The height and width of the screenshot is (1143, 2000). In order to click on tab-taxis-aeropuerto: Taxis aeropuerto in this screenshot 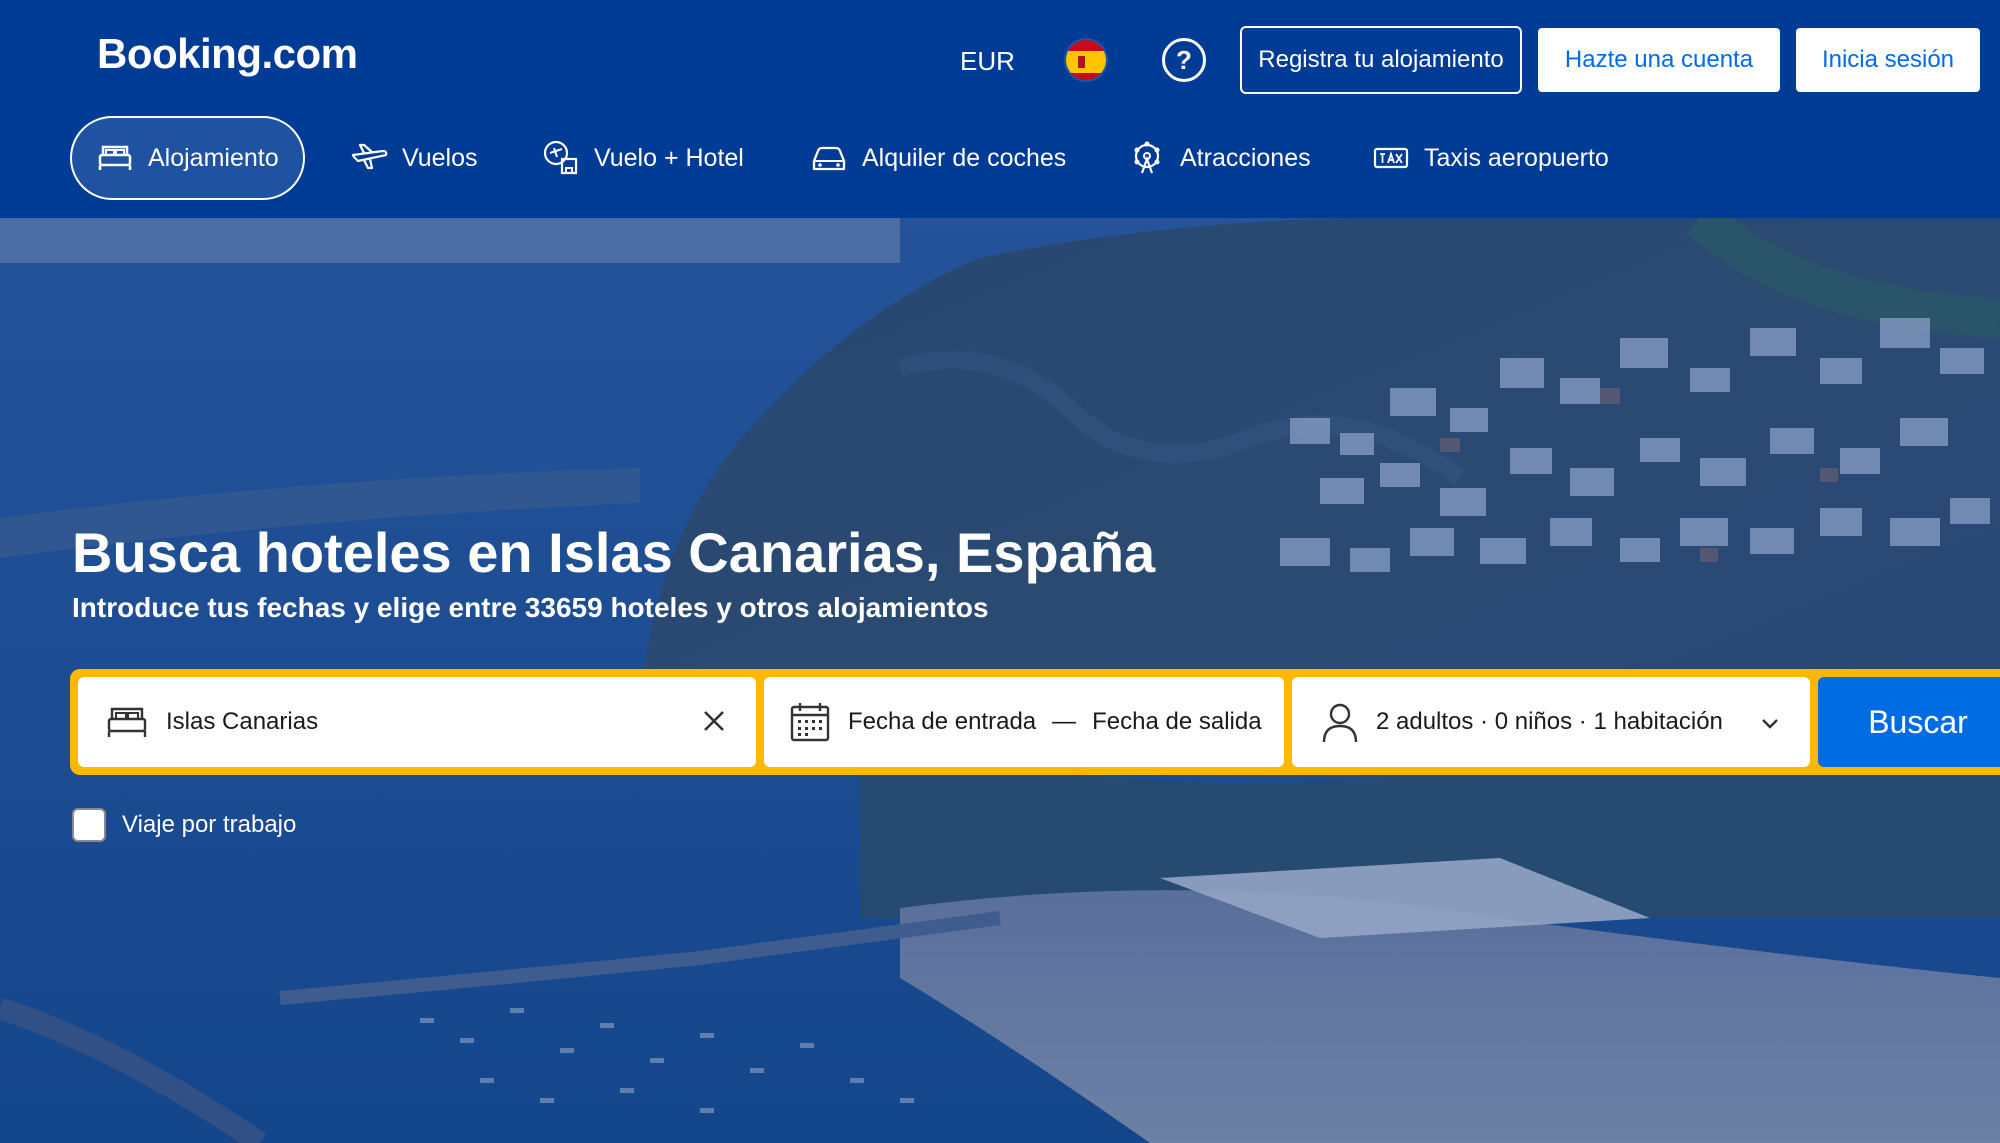, I will do `click(1490, 158)`.